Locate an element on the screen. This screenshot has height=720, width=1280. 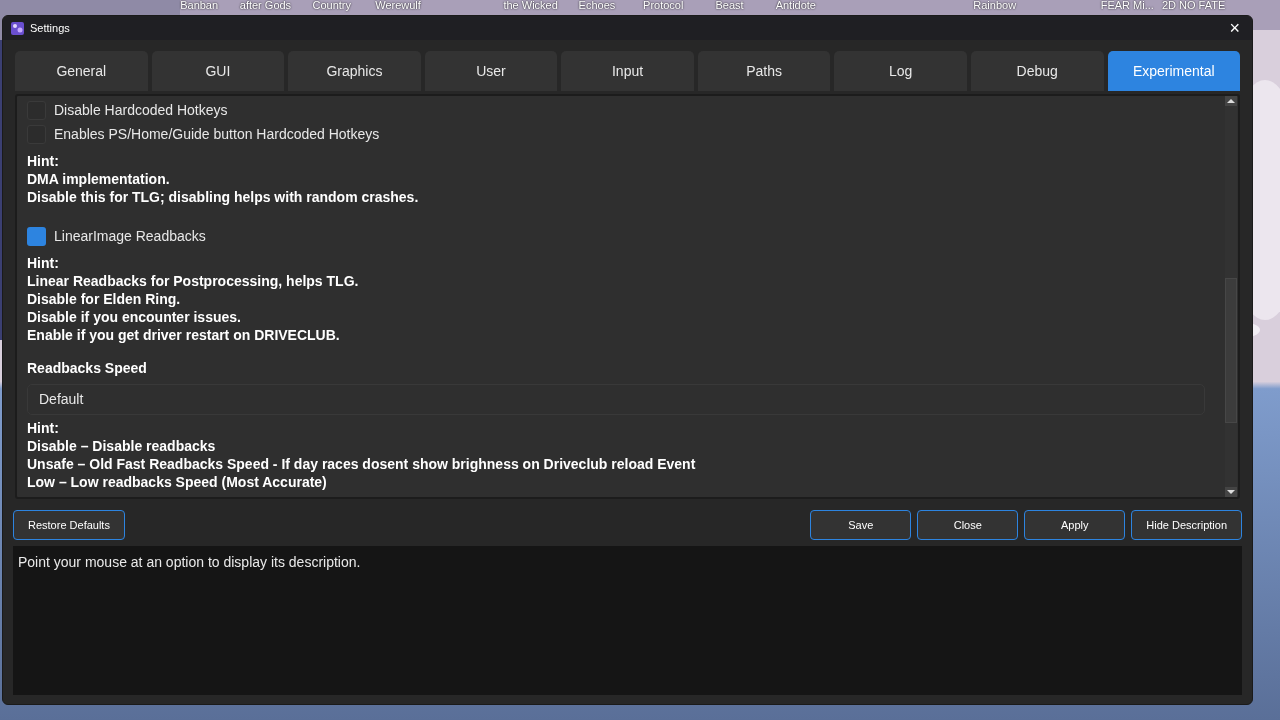
scroll-down-icon is located at coordinates (1231, 492).